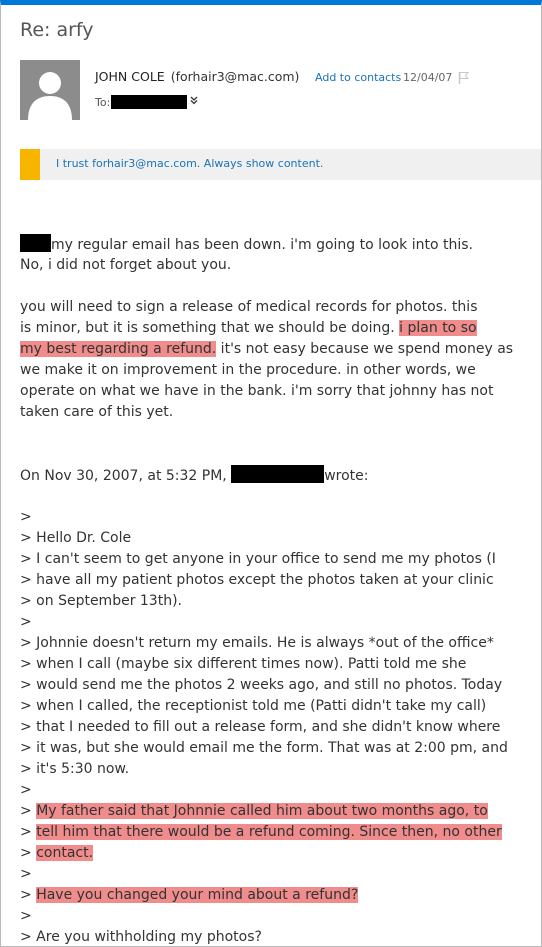 This screenshot has width=542, height=947. I want to click on highlighted-text: contact., so click(65, 853).